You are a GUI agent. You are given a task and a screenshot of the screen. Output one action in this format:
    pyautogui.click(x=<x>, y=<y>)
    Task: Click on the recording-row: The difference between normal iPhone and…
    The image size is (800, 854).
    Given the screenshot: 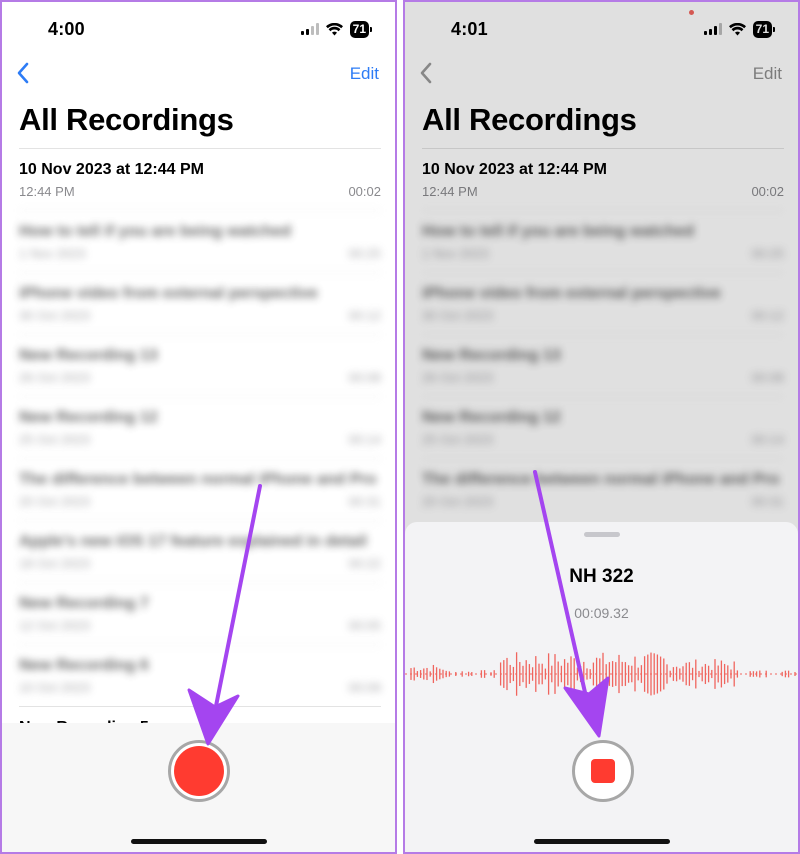 What is the action you would take?
    pyautogui.click(x=200, y=489)
    